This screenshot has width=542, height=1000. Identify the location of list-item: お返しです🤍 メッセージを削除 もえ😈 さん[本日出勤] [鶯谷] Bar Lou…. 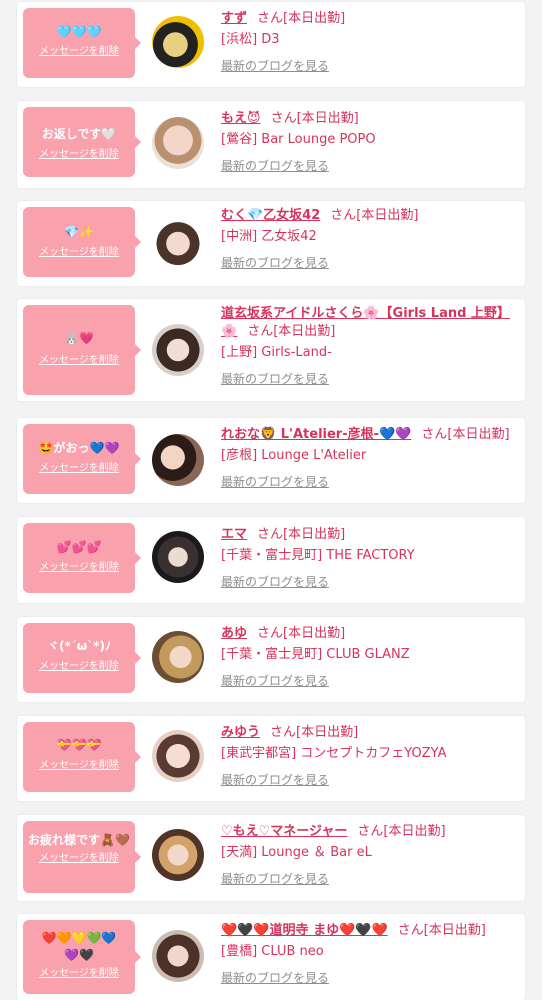
(271, 144).